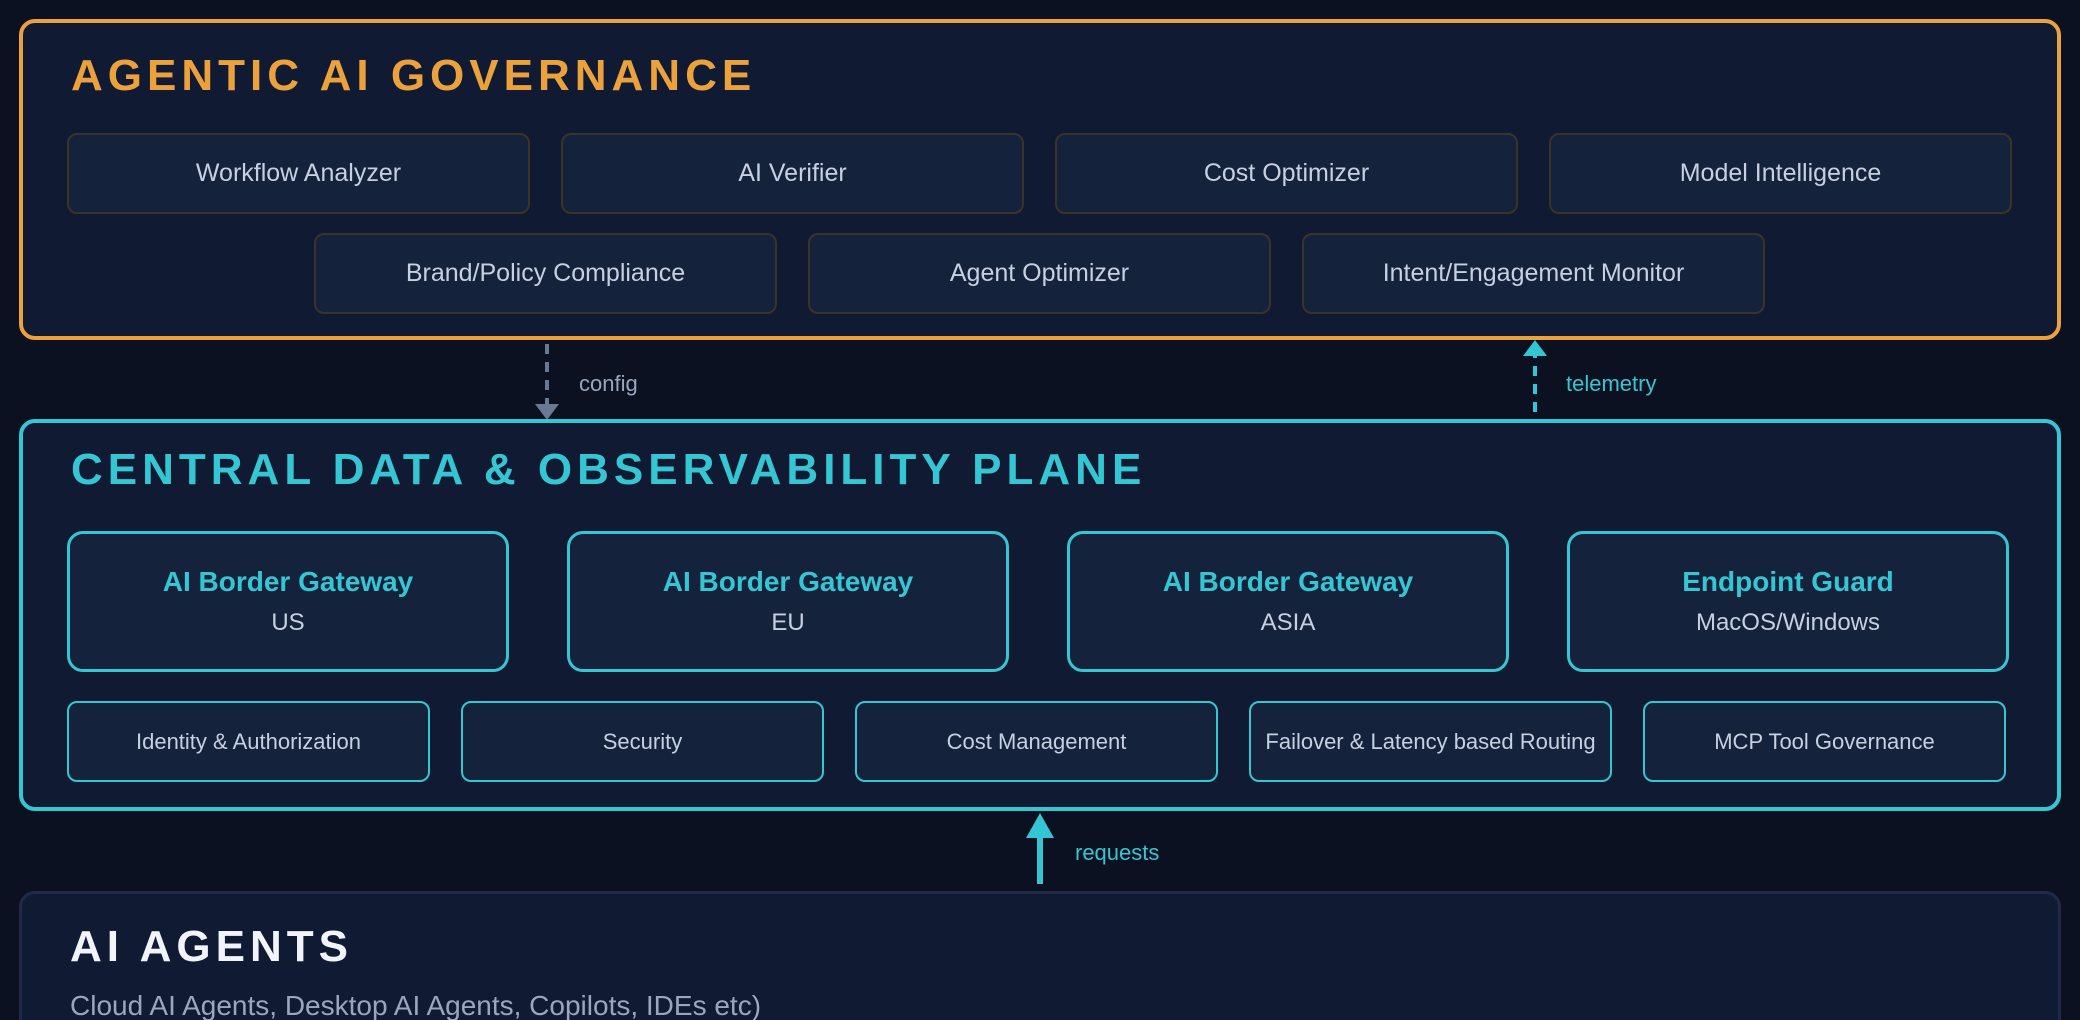  What do you see at coordinates (609, 469) in the screenshot?
I see `data-plane-title: CENTRAL DATA & OBSERVABILITY PLANE` at bounding box center [609, 469].